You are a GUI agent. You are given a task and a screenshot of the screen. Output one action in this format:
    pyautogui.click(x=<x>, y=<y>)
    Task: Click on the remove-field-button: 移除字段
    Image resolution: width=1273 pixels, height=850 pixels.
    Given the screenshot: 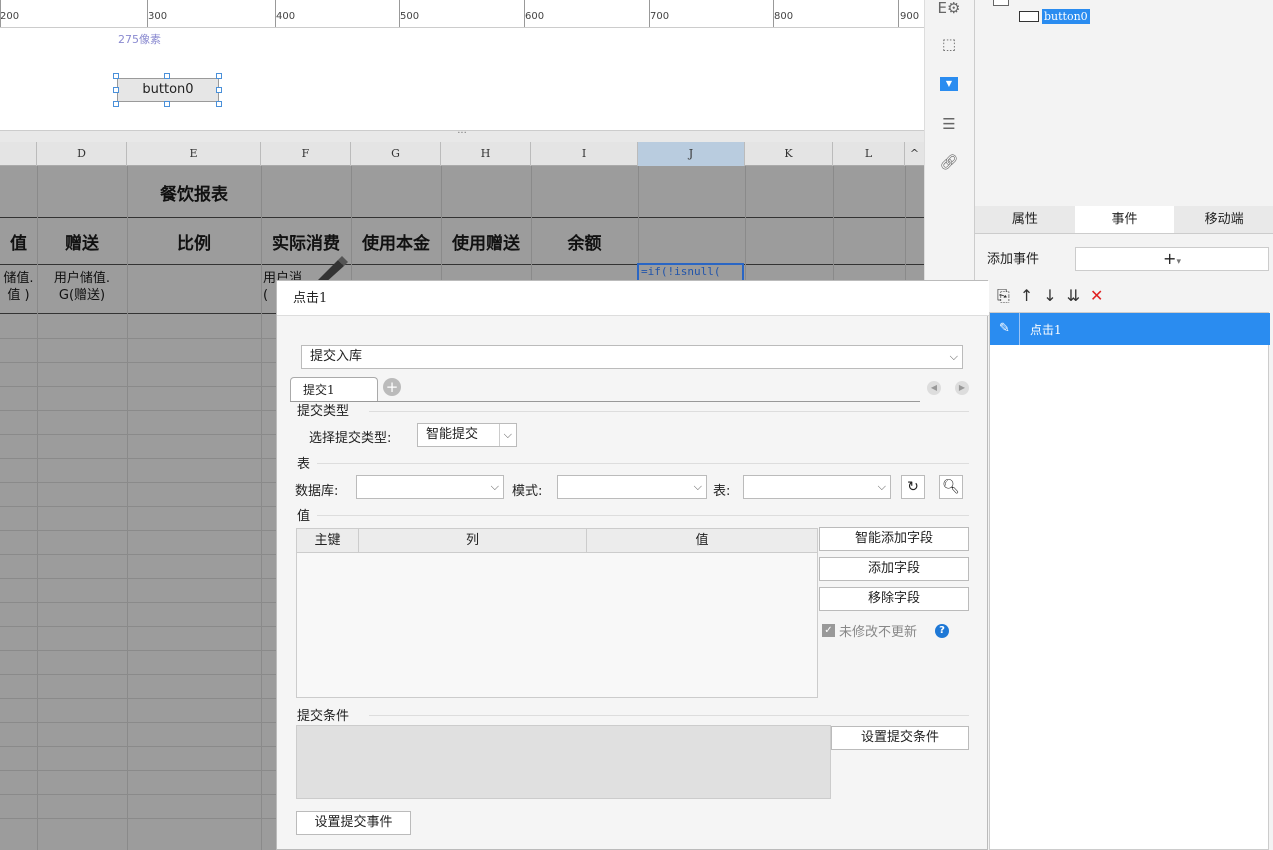 What is the action you would take?
    pyautogui.click(x=894, y=599)
    